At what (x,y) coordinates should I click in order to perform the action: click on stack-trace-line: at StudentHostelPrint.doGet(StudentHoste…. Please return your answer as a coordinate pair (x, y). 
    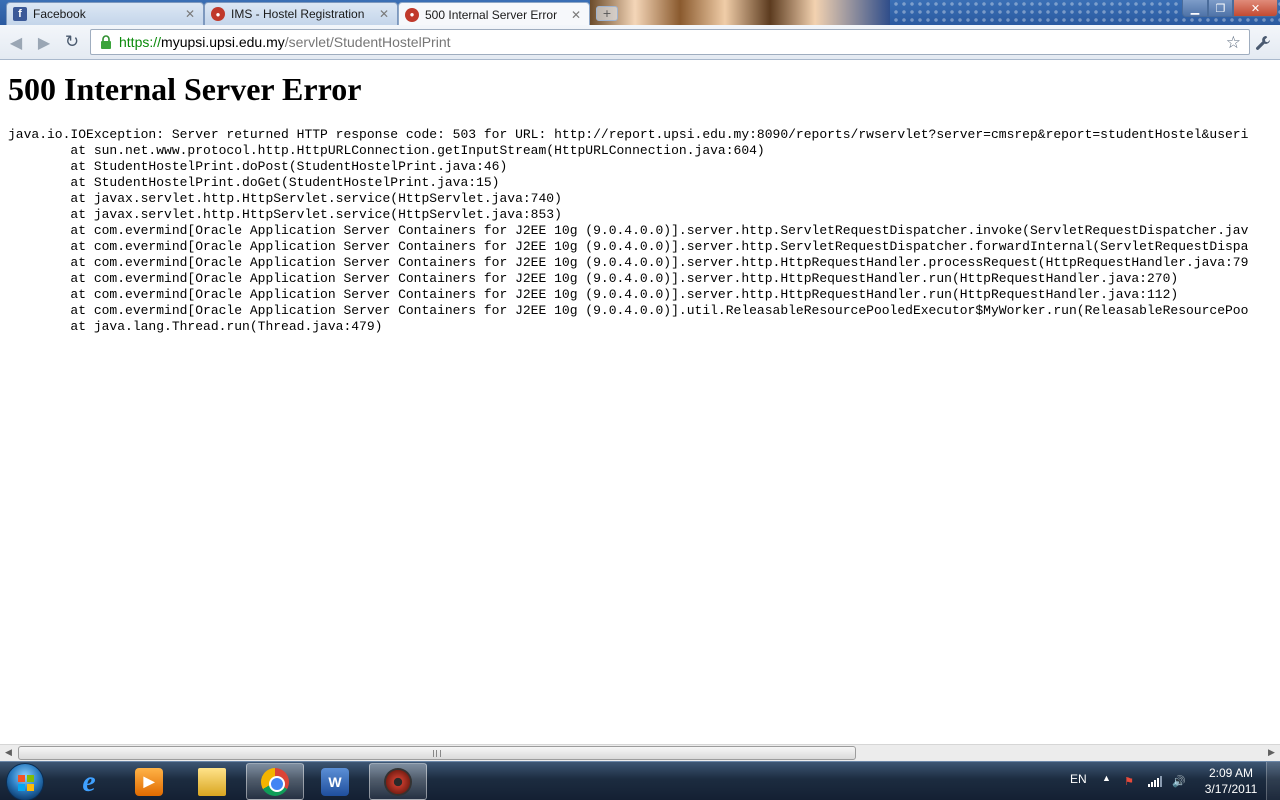
    Looking at the image, I should click on (254, 182).